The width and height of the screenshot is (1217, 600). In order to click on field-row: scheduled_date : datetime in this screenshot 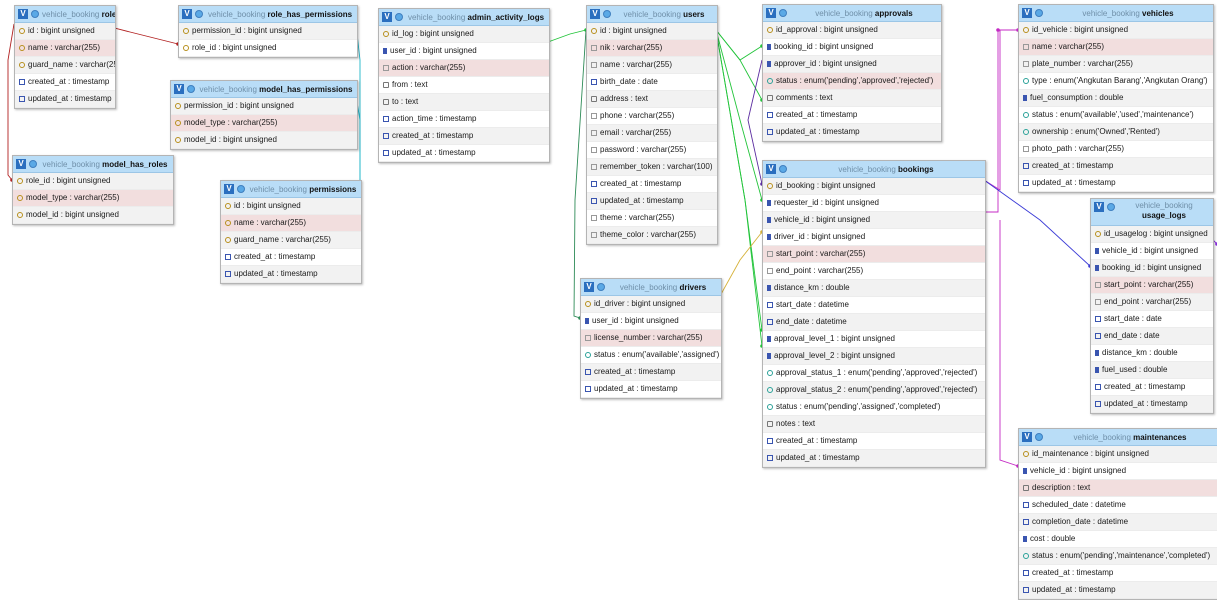, I will do `click(1118, 505)`.